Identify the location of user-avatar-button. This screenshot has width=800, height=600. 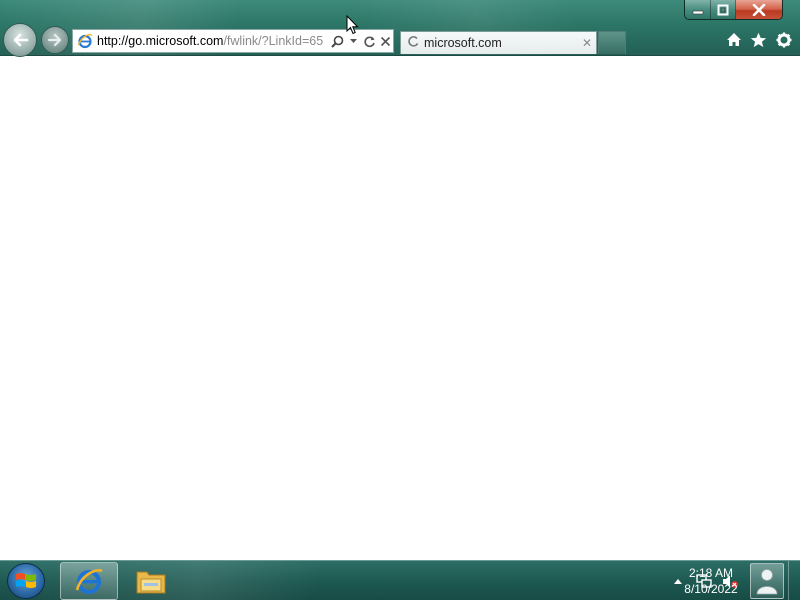
(767, 581).